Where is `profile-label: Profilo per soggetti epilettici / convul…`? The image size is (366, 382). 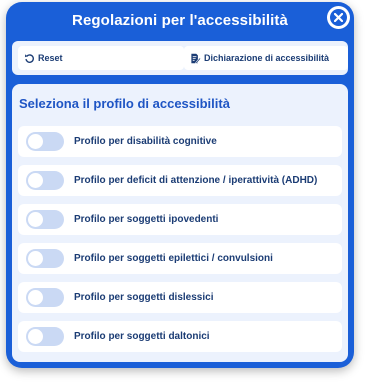 profile-label: Profilo per soggetti epilettici / convul… is located at coordinates (173, 258).